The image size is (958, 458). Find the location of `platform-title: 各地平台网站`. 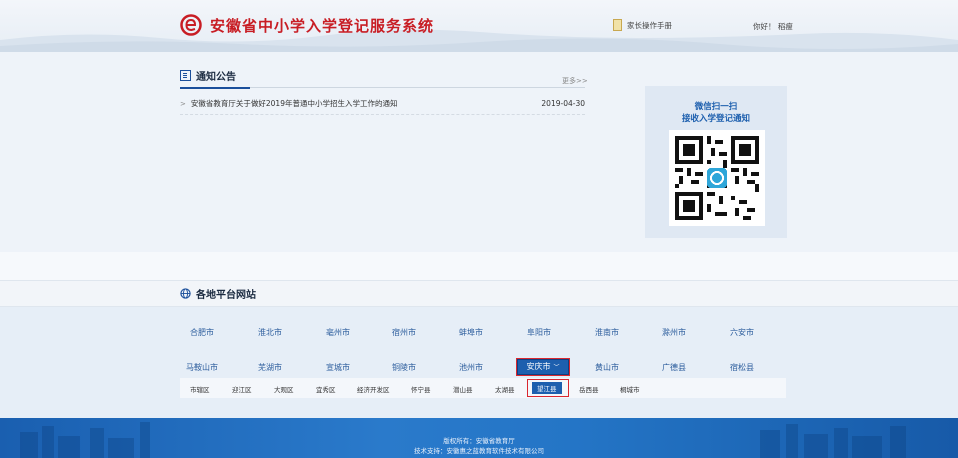

platform-title: 各地平台网站 is located at coordinates (226, 295).